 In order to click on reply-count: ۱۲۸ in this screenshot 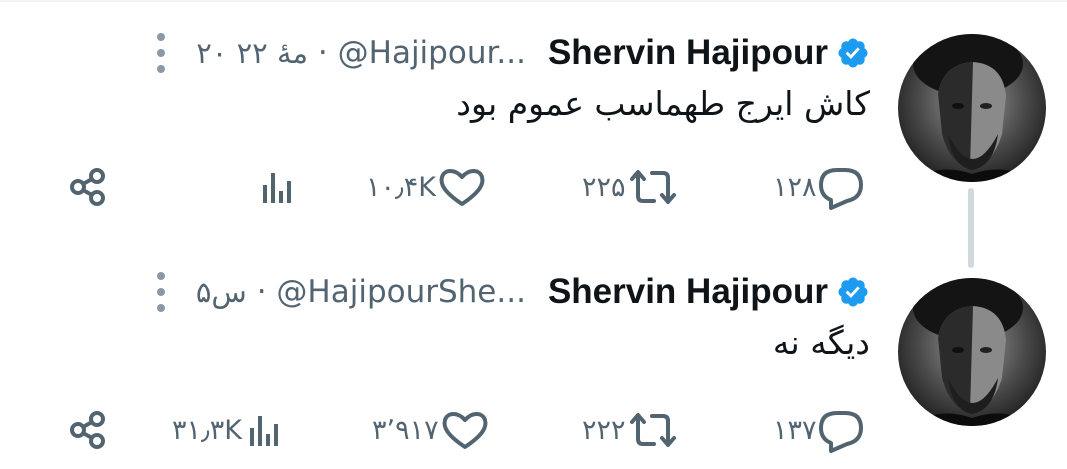, I will do `click(795, 187)`.